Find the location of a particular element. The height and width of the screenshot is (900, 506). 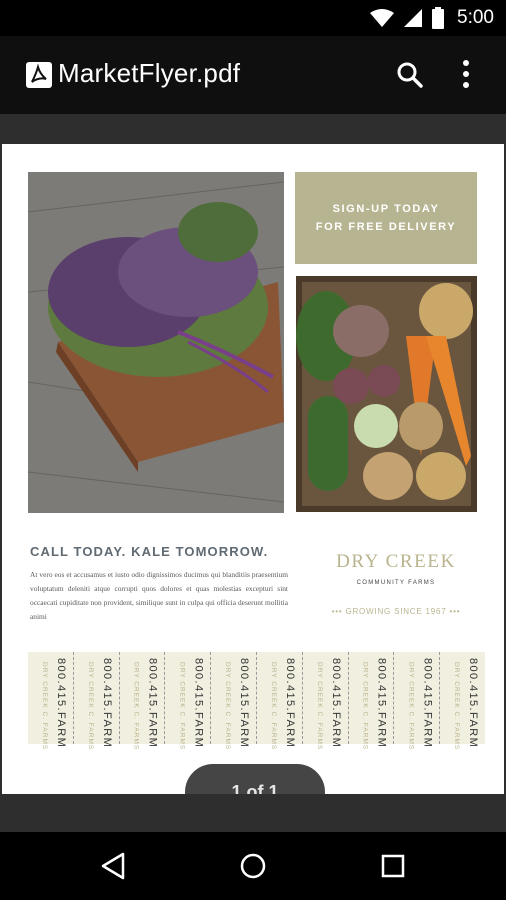

app-bar: MarketFlyer.pdf is located at coordinates (253, 75).